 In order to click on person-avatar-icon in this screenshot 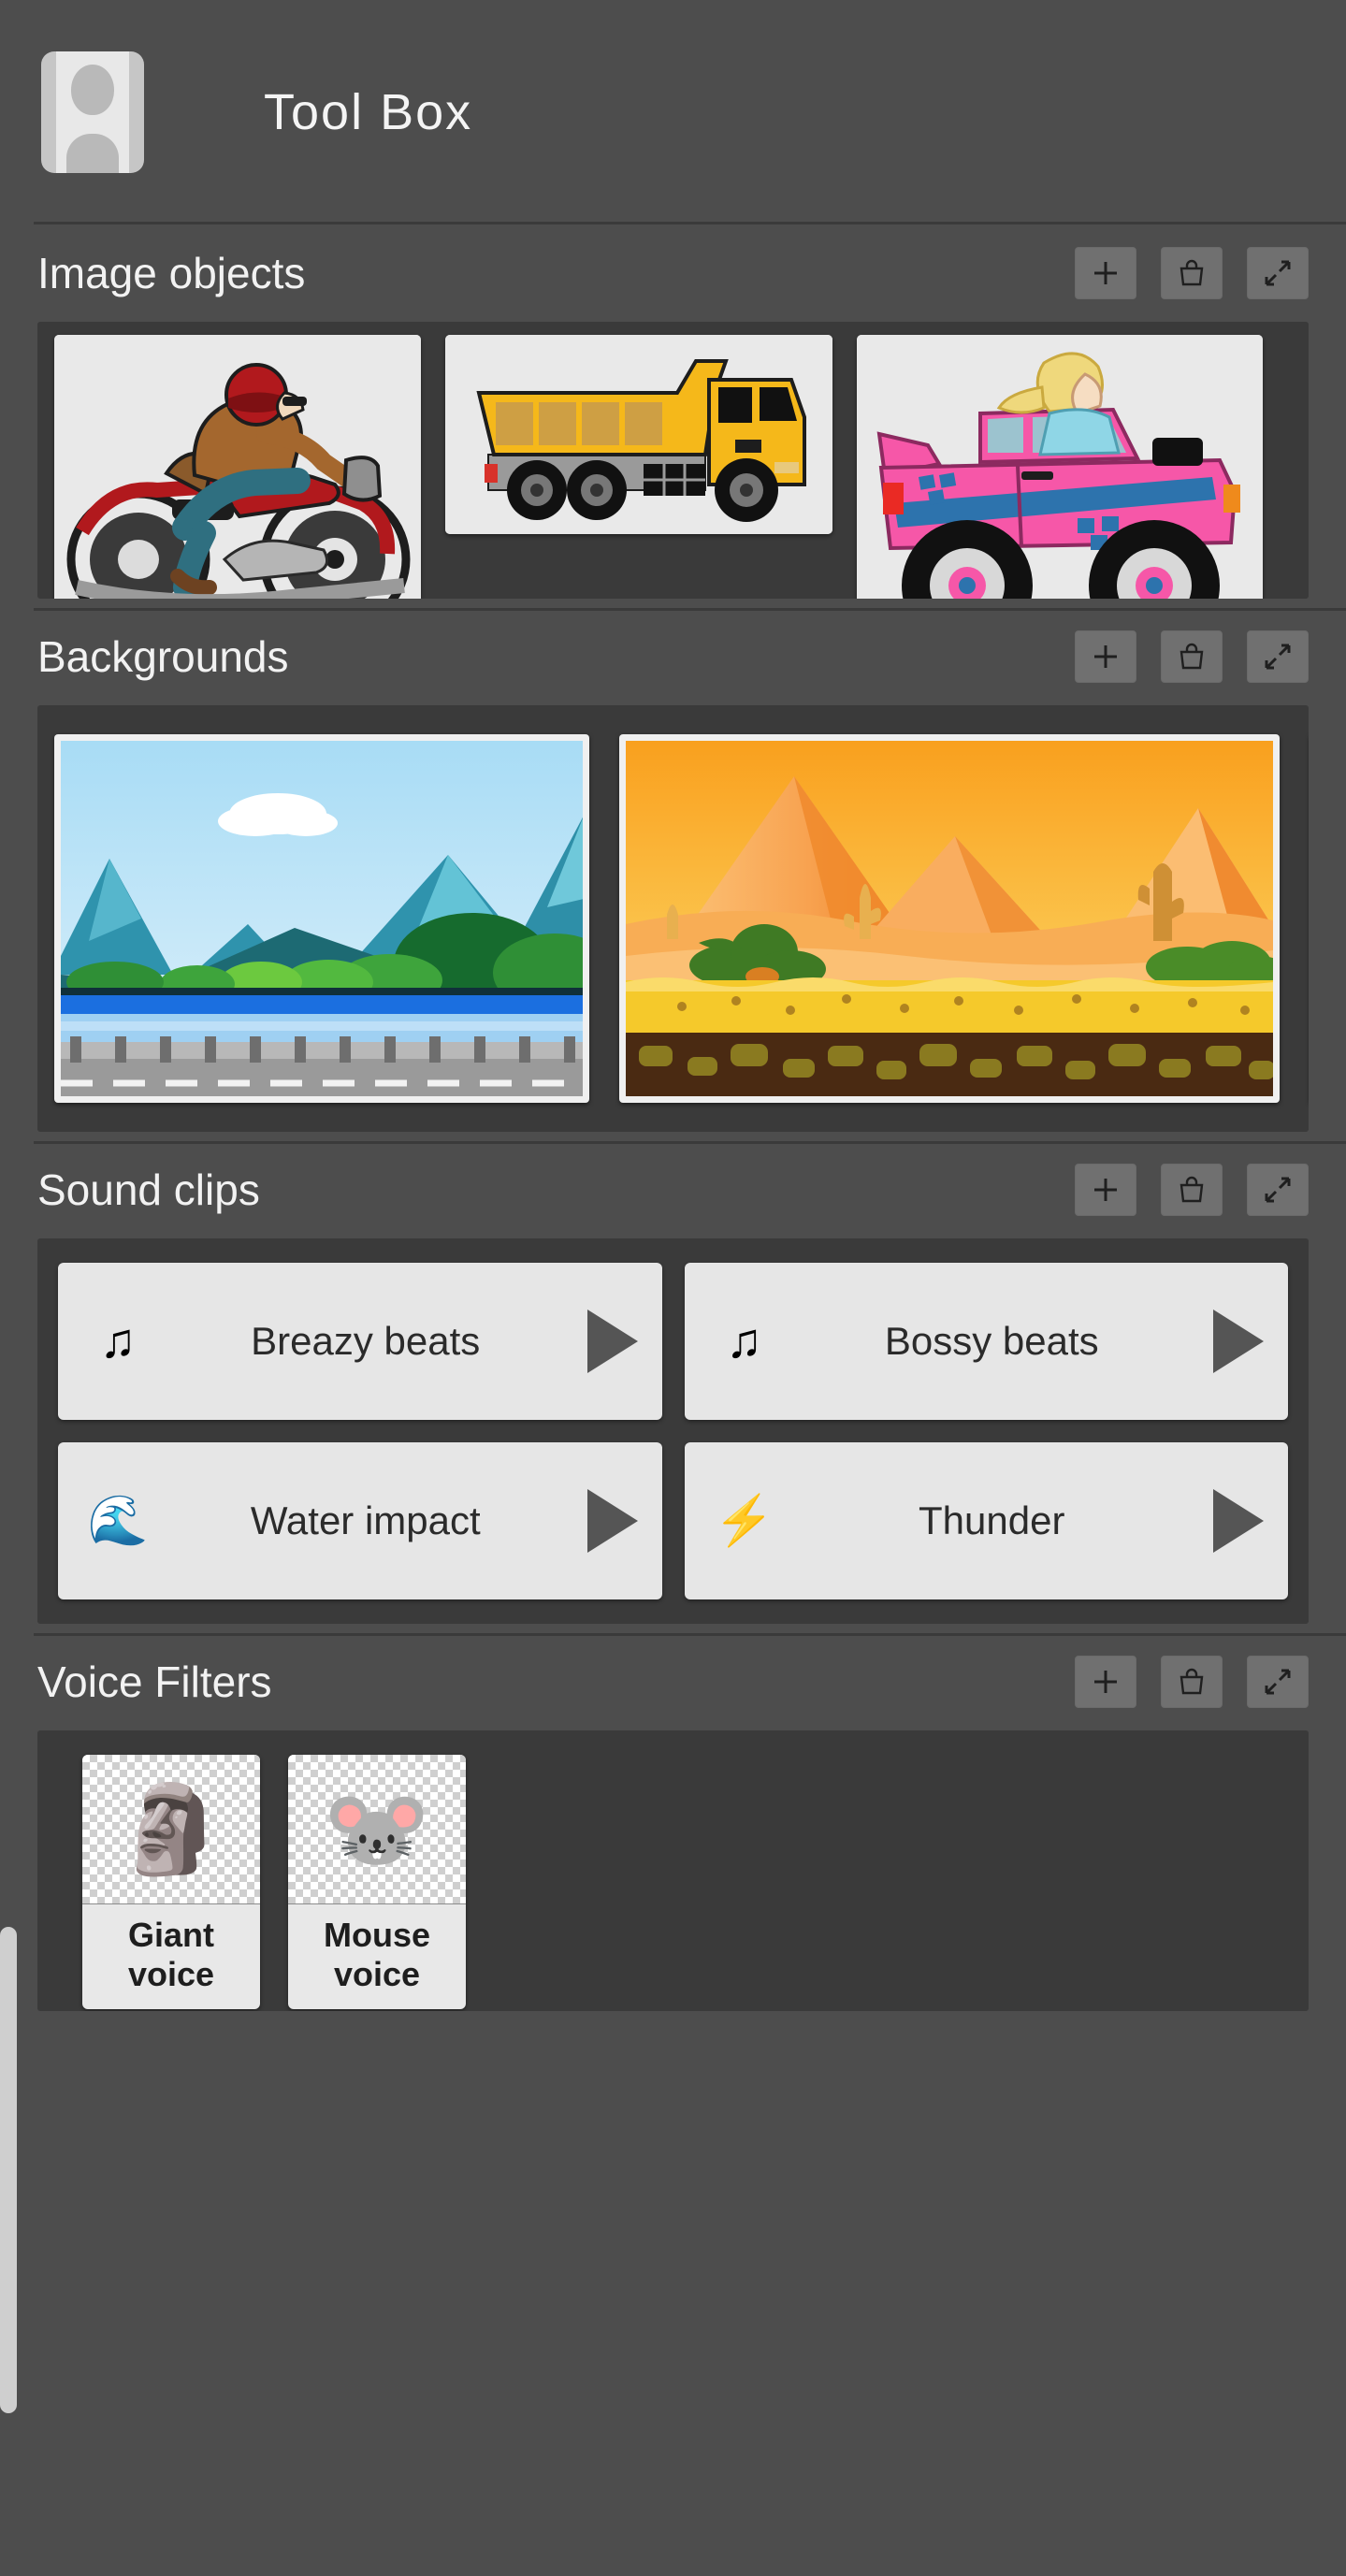, I will do `click(92, 112)`.